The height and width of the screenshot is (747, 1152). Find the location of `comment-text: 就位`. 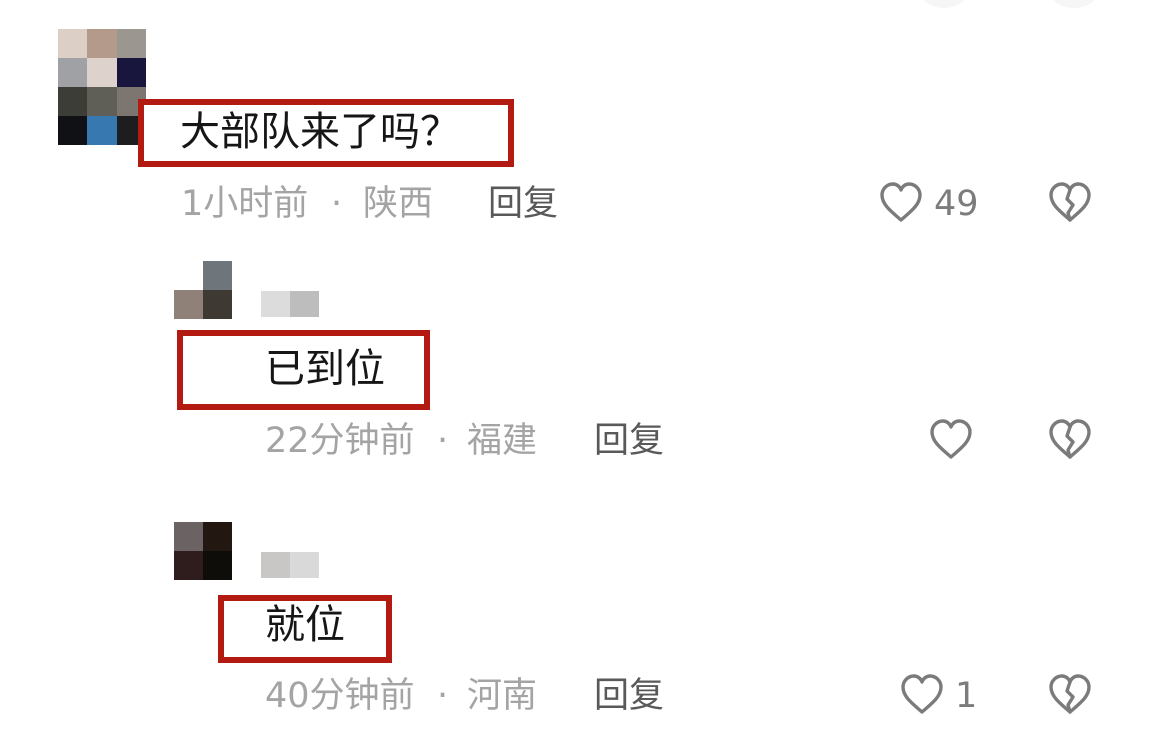

comment-text: 就位 is located at coordinates (305, 625).